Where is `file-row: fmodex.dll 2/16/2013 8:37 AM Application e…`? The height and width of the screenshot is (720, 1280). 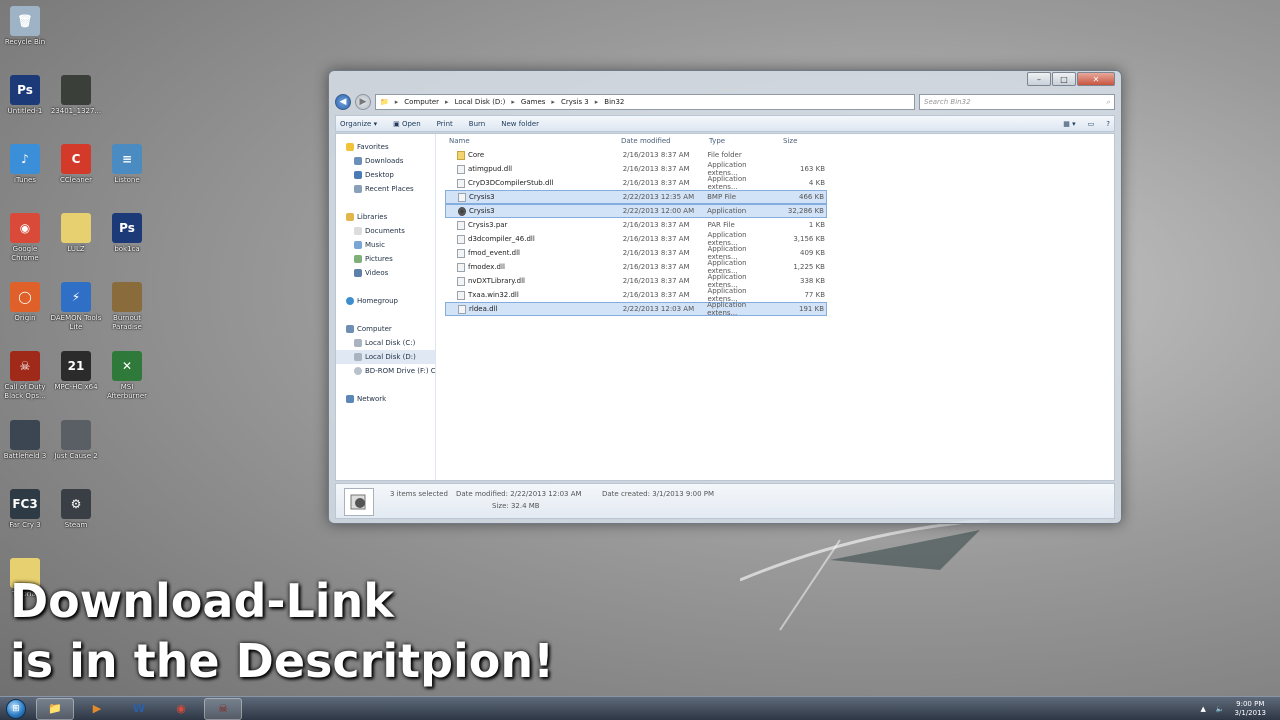 file-row: fmodex.dll 2/16/2013 8:37 AM Application e… is located at coordinates (636, 267).